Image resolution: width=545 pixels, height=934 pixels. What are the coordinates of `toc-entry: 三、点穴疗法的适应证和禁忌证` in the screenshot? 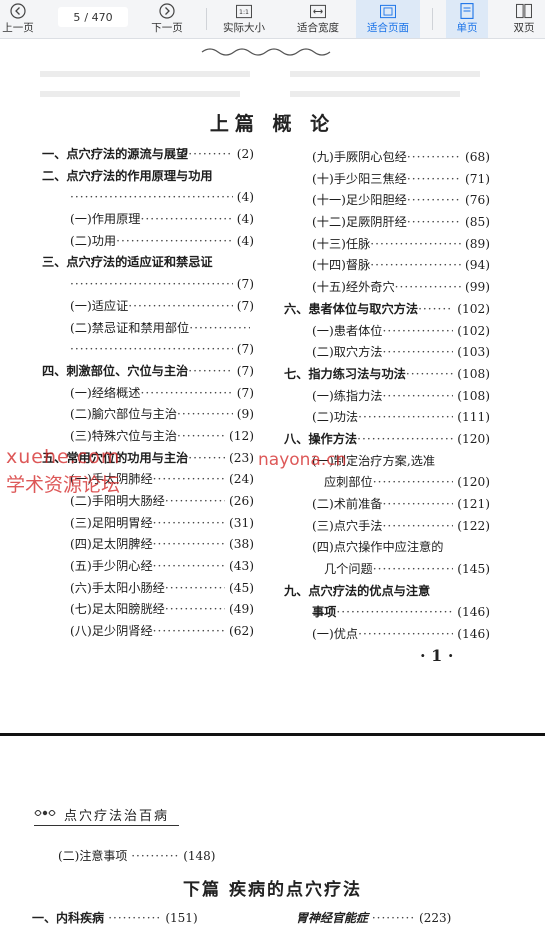 It's located at (148, 263).